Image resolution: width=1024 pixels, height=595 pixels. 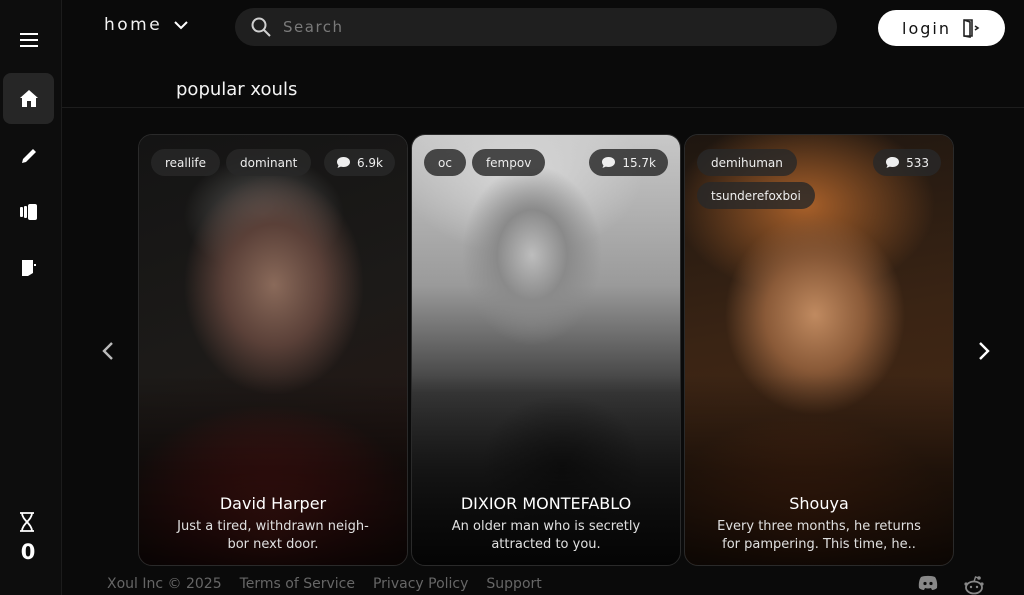 What do you see at coordinates (27, 522) in the screenshot?
I see `hourglass-icon` at bounding box center [27, 522].